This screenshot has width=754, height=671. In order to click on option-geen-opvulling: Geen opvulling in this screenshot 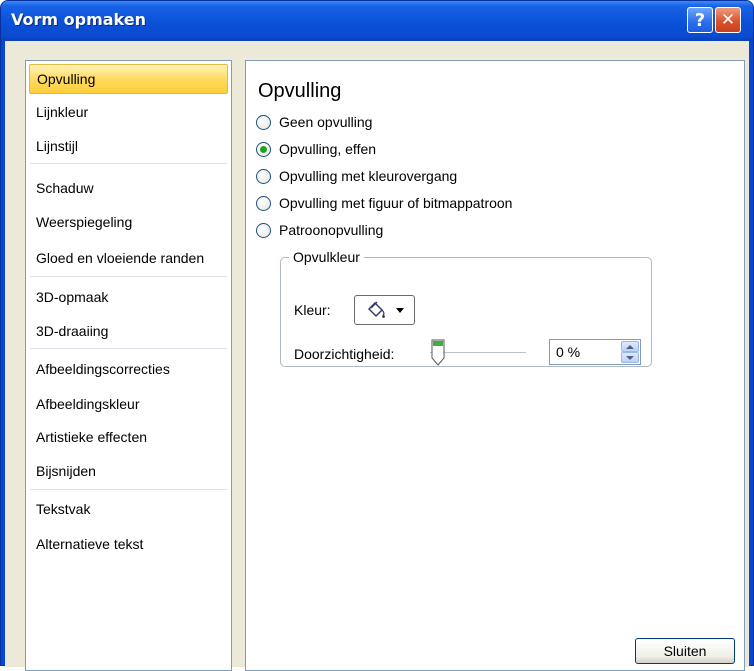, I will do `click(314, 122)`.